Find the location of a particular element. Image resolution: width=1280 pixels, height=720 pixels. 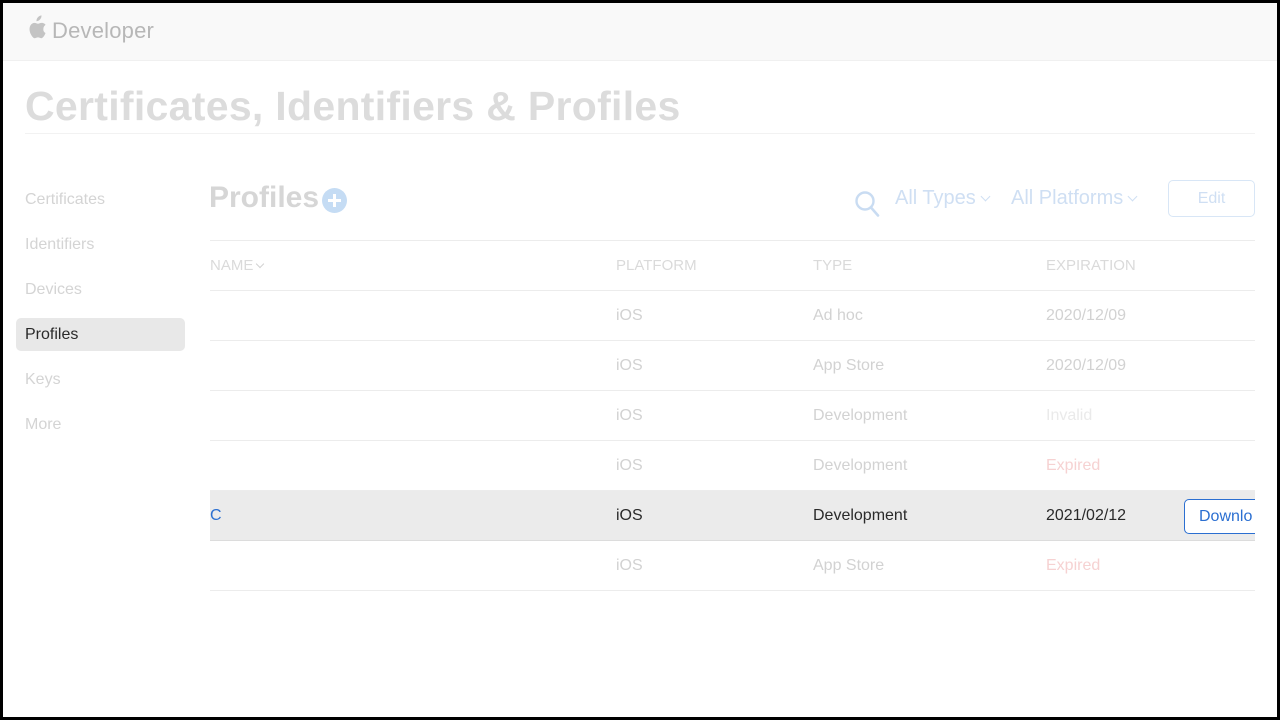

section-title: Profiles is located at coordinates (264, 197).